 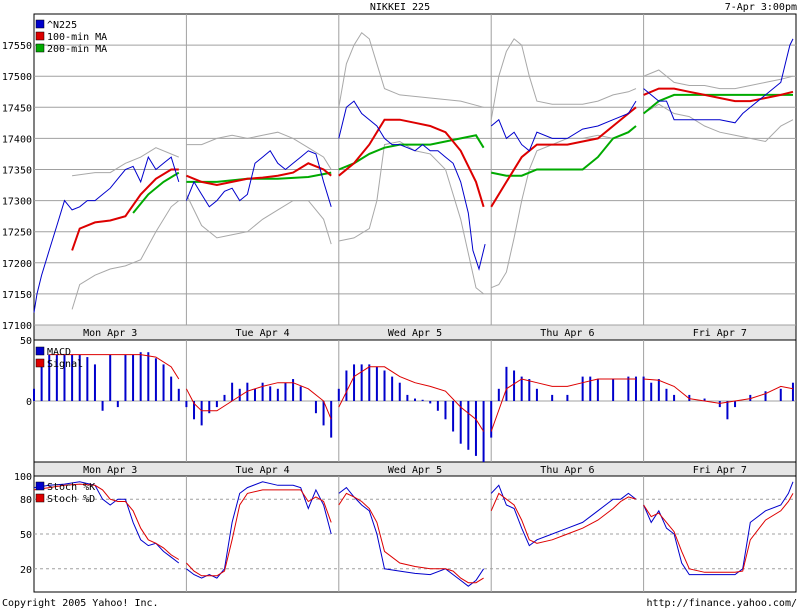 I want to click on y-tick-label: 17200, so click(x=17, y=264).